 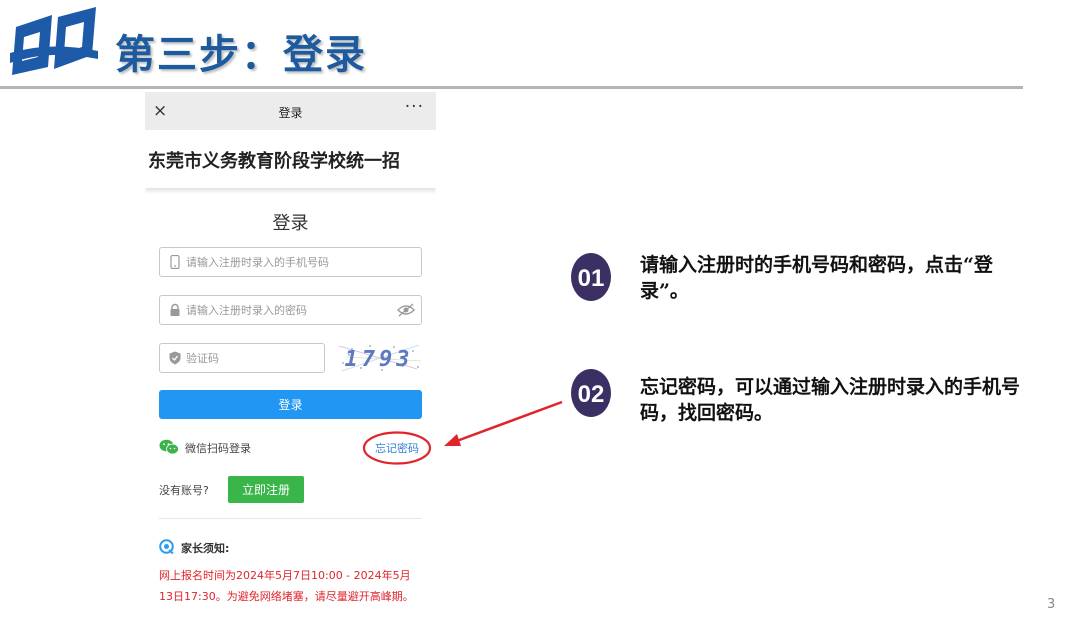 What do you see at coordinates (205, 548) in the screenshot?
I see `notice-title: 家长须知:` at bounding box center [205, 548].